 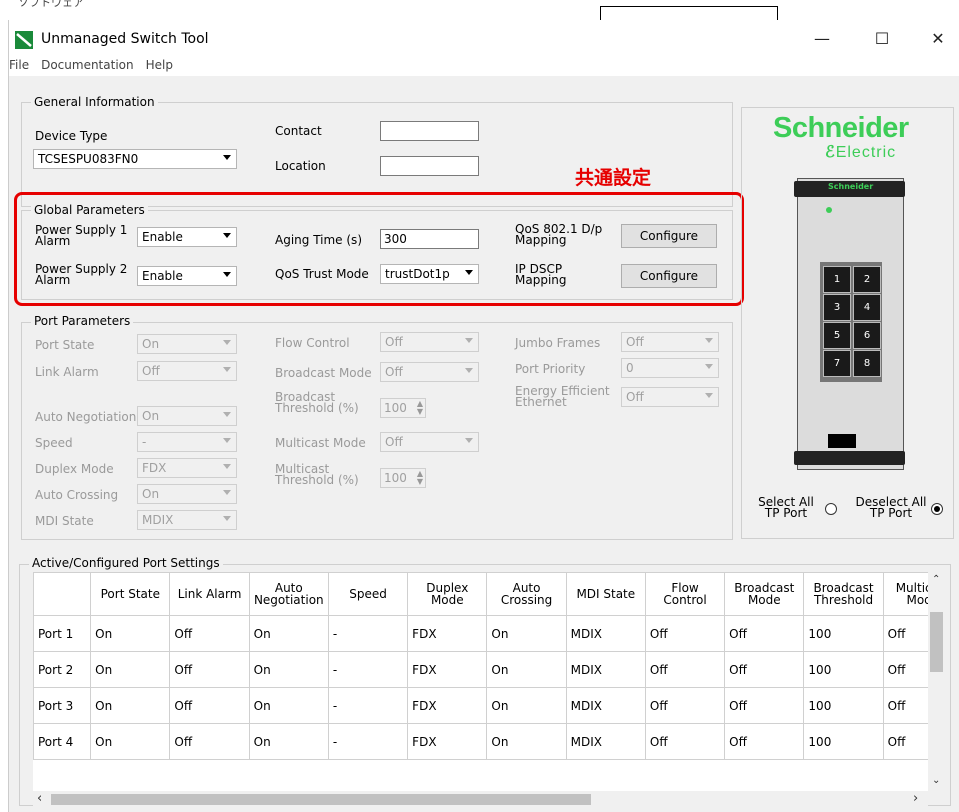 I want to click on column-header: Port State, so click(x=130, y=594).